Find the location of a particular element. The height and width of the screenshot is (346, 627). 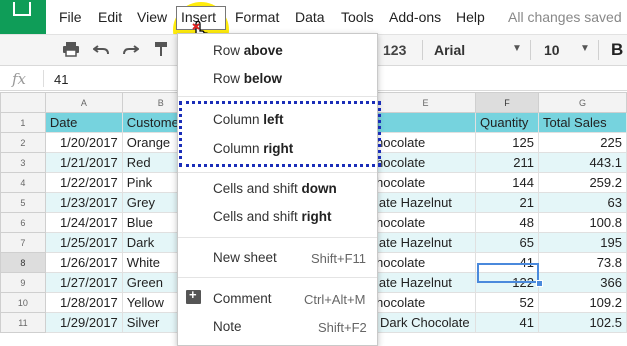

sheets-logo is located at coordinates (23, 17).